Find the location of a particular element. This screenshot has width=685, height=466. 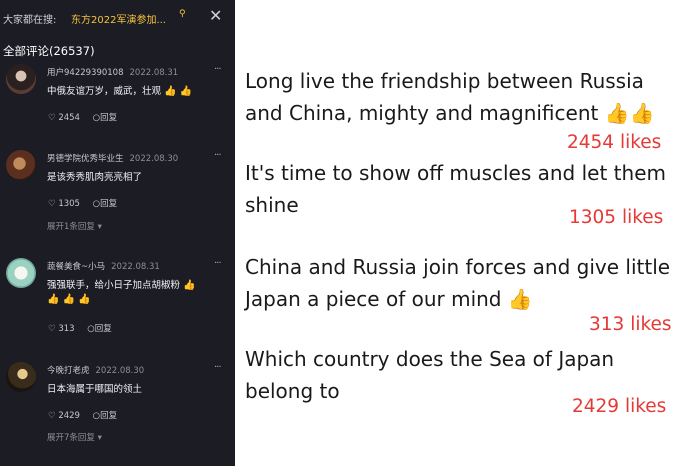

thumbs-up-icon: 👍👍 is located at coordinates (629, 112).